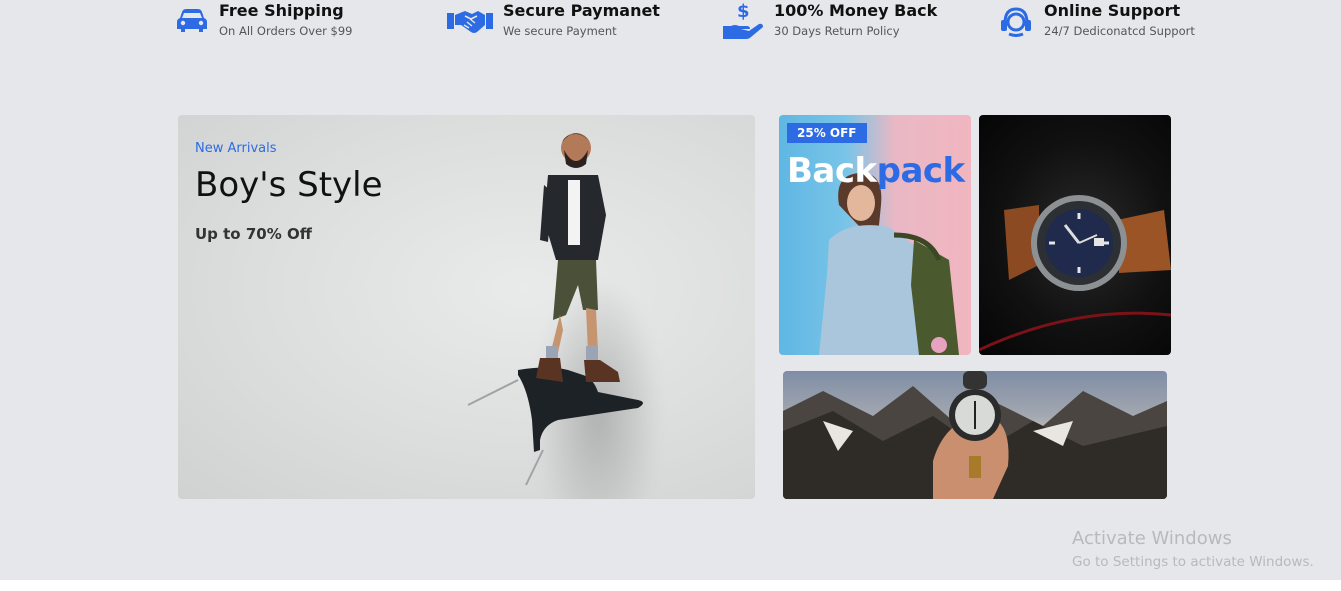 The height and width of the screenshot is (591, 1341). I want to click on hero-title: Boy's Style, so click(289, 185).